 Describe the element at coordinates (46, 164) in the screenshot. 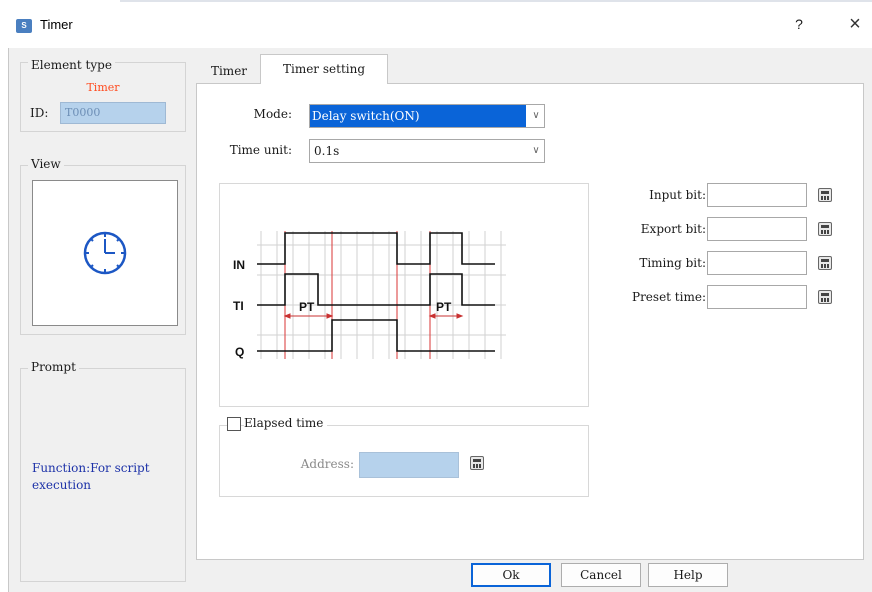

I see `view-title: View` at that location.